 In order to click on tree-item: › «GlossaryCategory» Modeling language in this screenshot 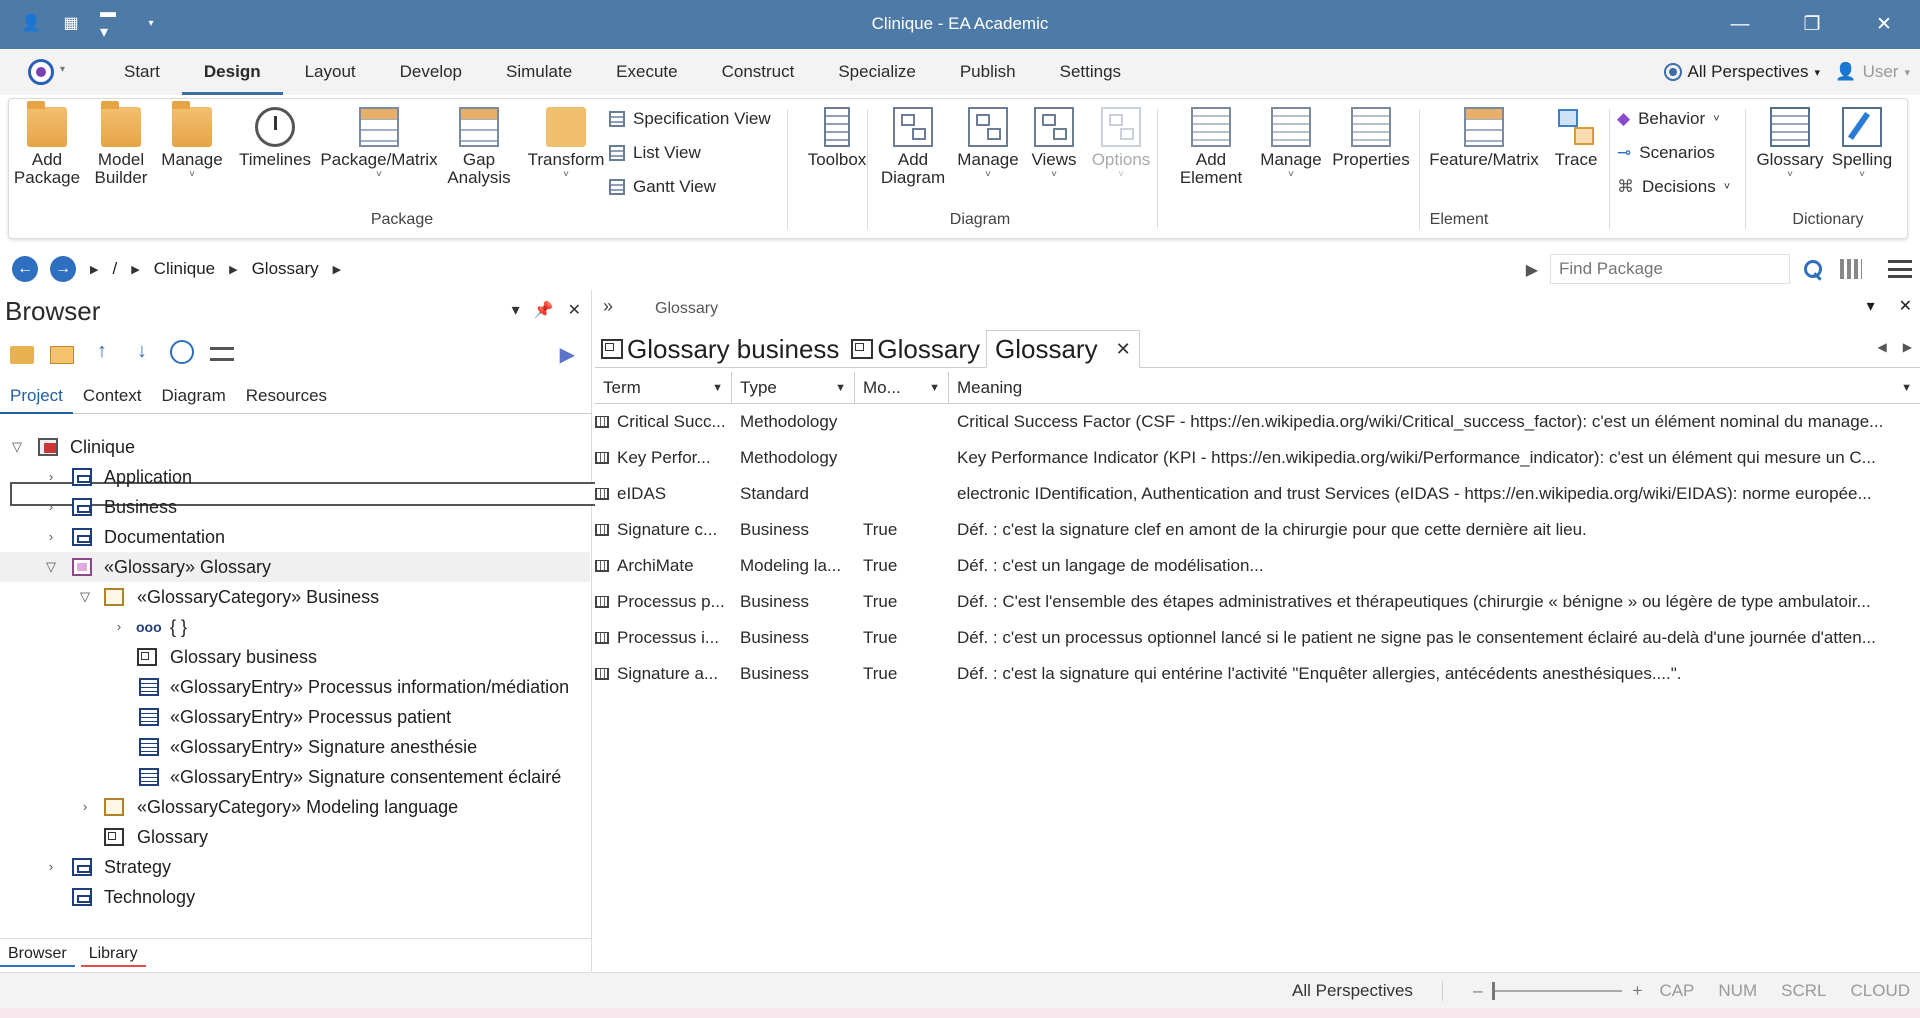, I will do `click(295, 807)`.